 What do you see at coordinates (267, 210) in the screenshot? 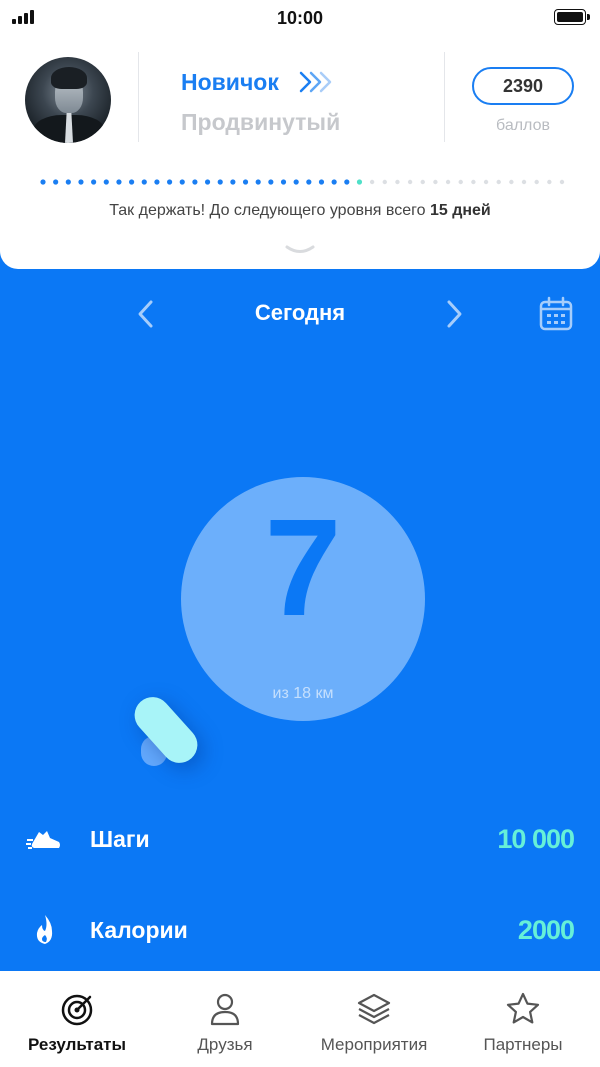
I see `progress-message-text: Так держать! До следующего уровня всего` at bounding box center [267, 210].